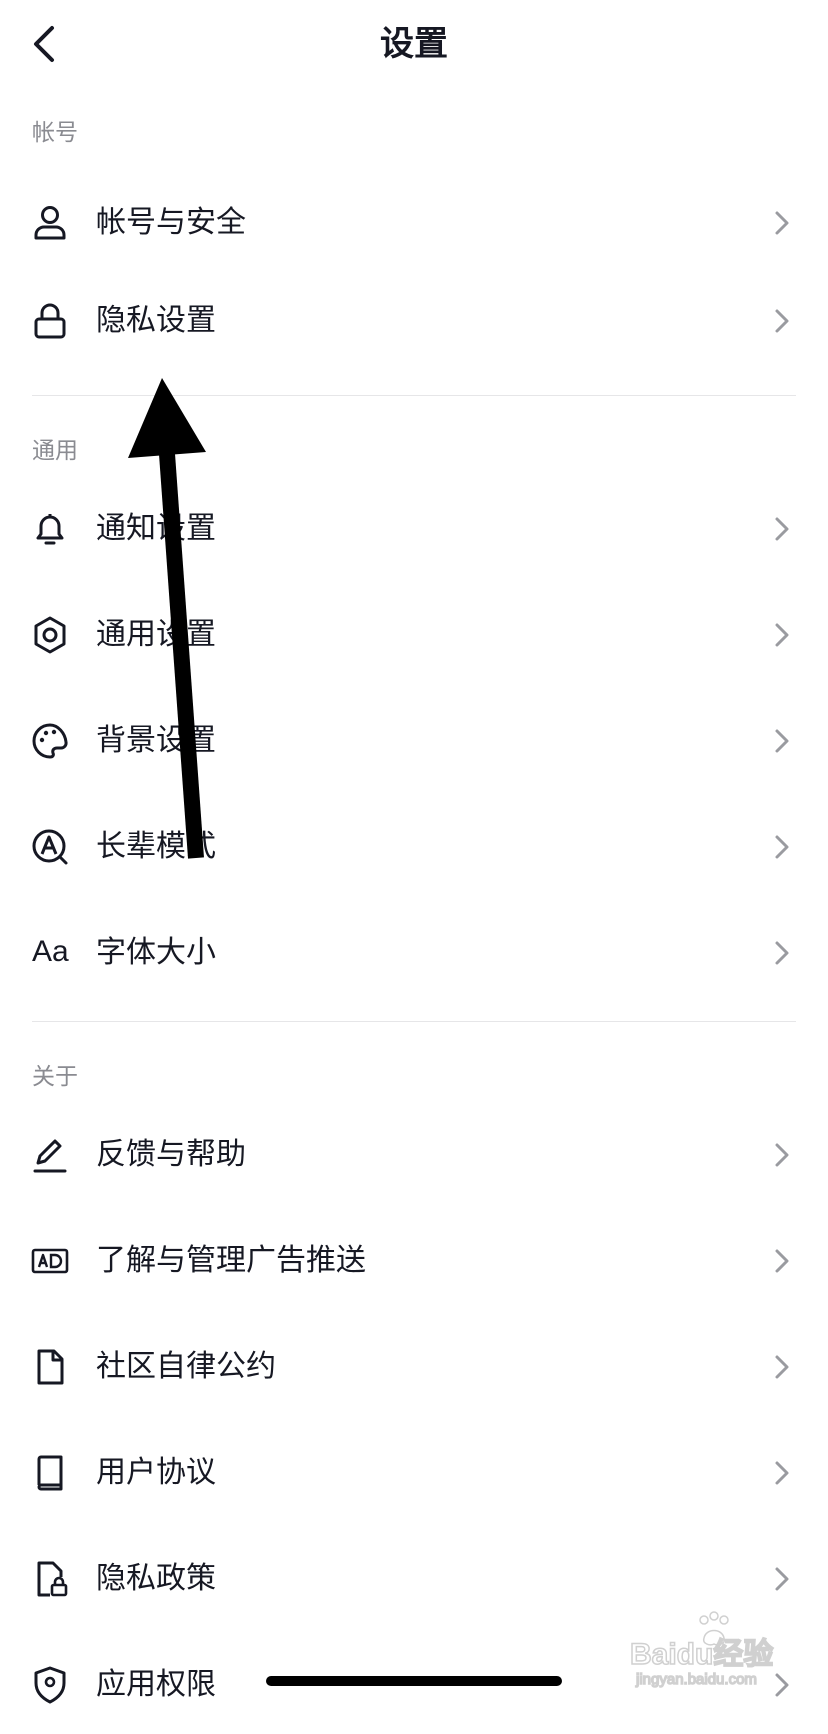 The image size is (828, 1734). What do you see at coordinates (414, 1366) in the screenshot?
I see `settings-item-community-guidelines: 社区自律公约` at bounding box center [414, 1366].